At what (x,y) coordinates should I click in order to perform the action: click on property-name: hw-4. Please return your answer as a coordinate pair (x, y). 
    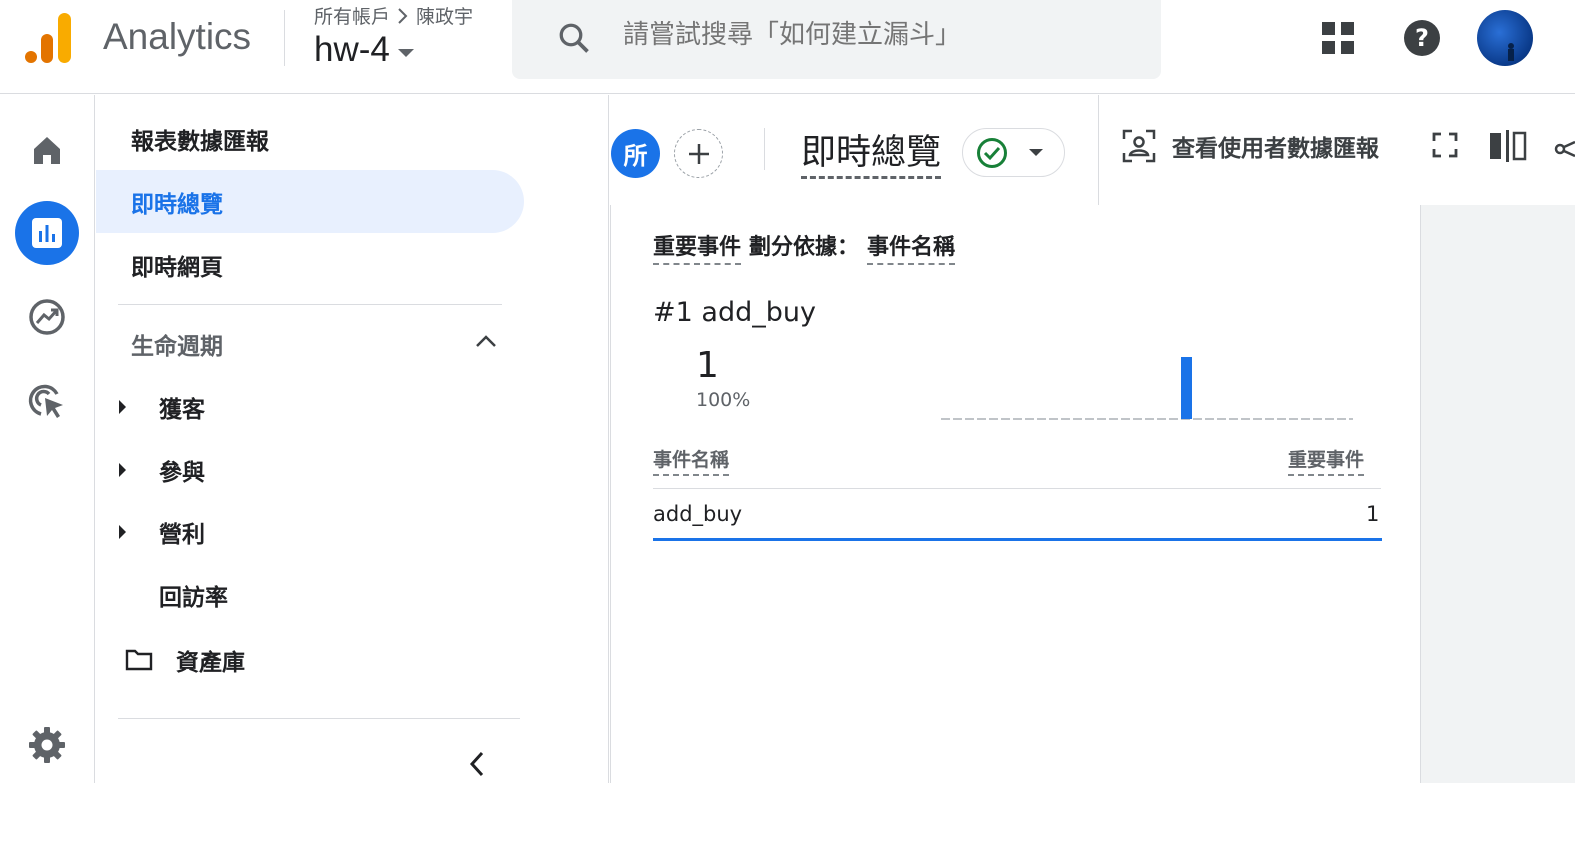
    Looking at the image, I should click on (352, 49).